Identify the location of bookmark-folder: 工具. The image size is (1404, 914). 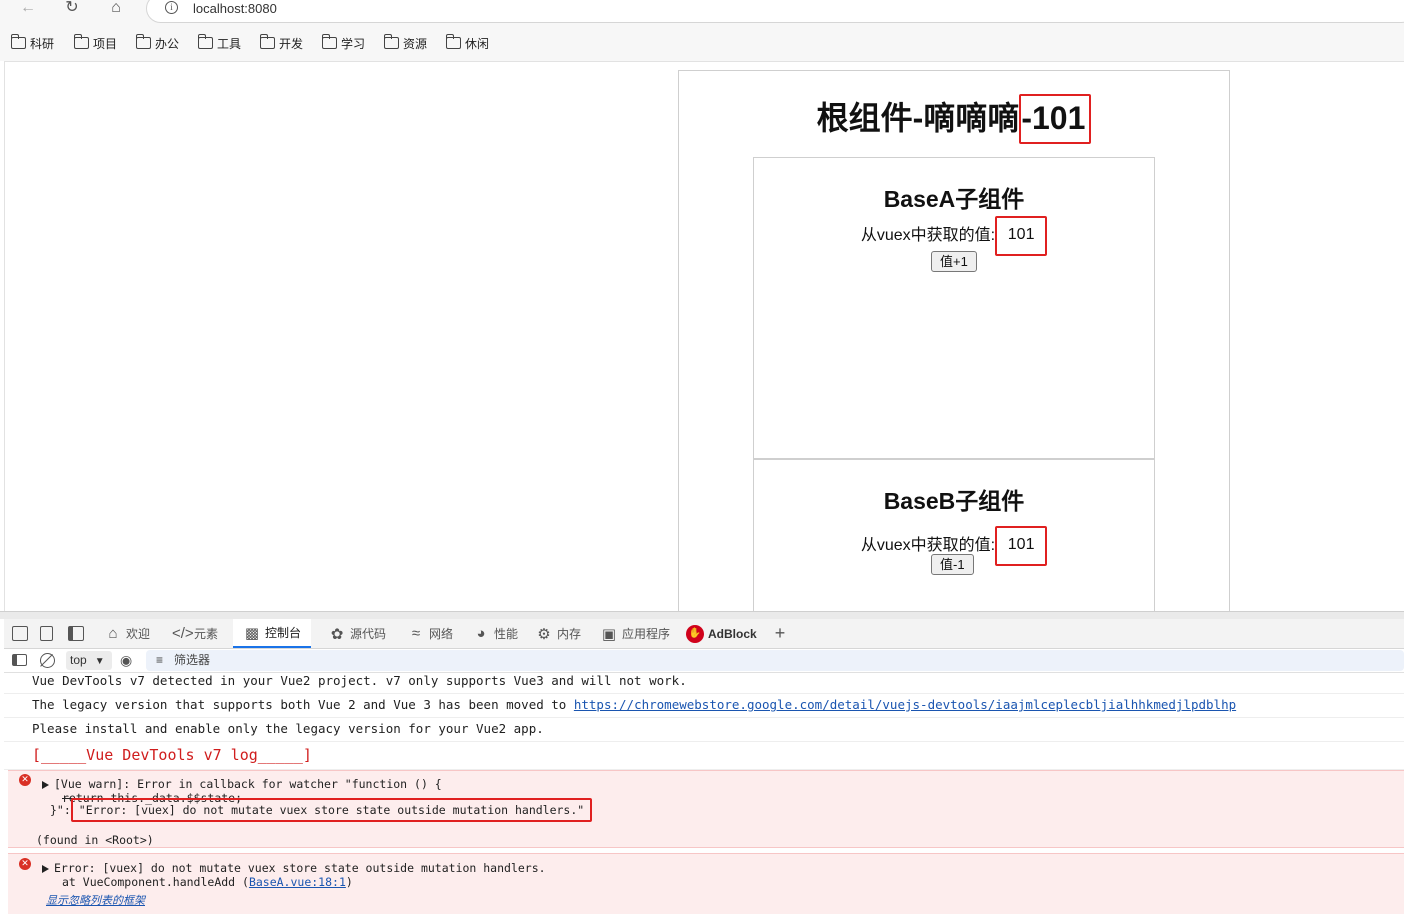
(219, 43).